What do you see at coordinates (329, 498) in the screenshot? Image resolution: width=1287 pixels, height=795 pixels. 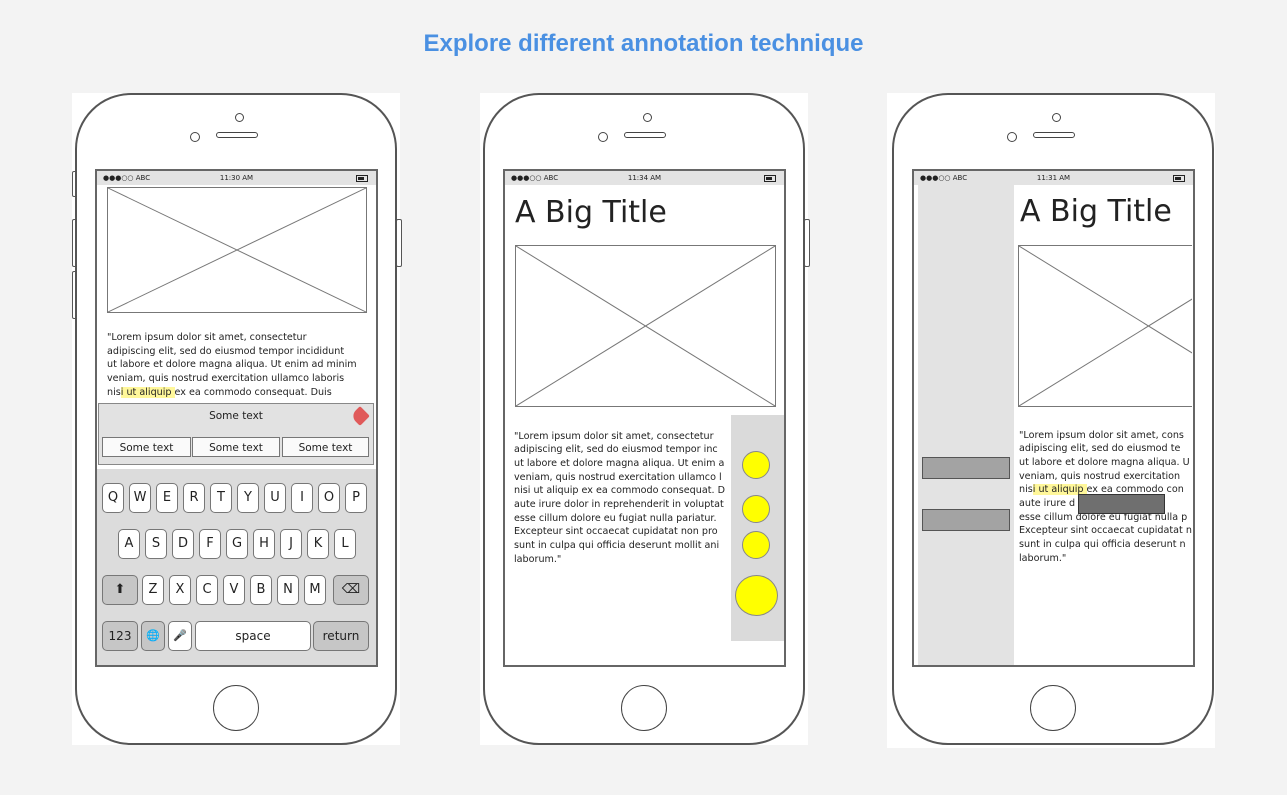 I see `key-o: O` at bounding box center [329, 498].